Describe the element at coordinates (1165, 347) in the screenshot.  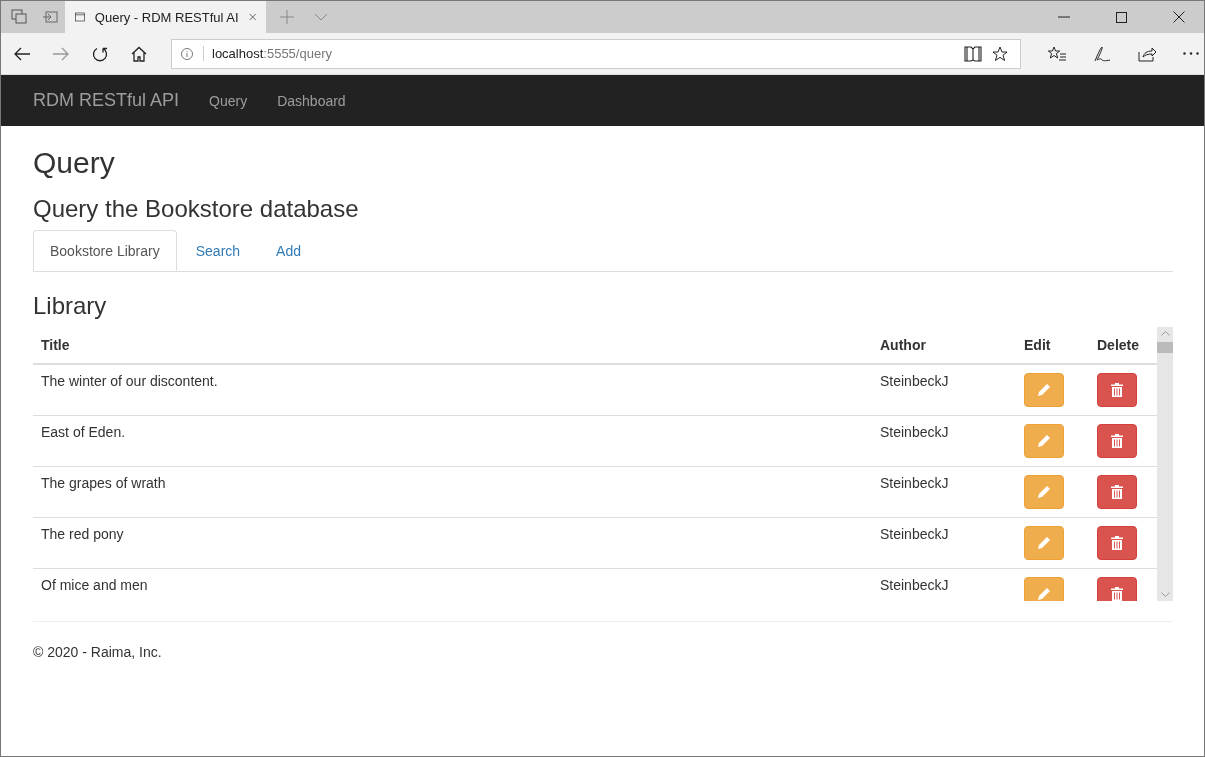
I see `scrollbar-thumb` at that location.